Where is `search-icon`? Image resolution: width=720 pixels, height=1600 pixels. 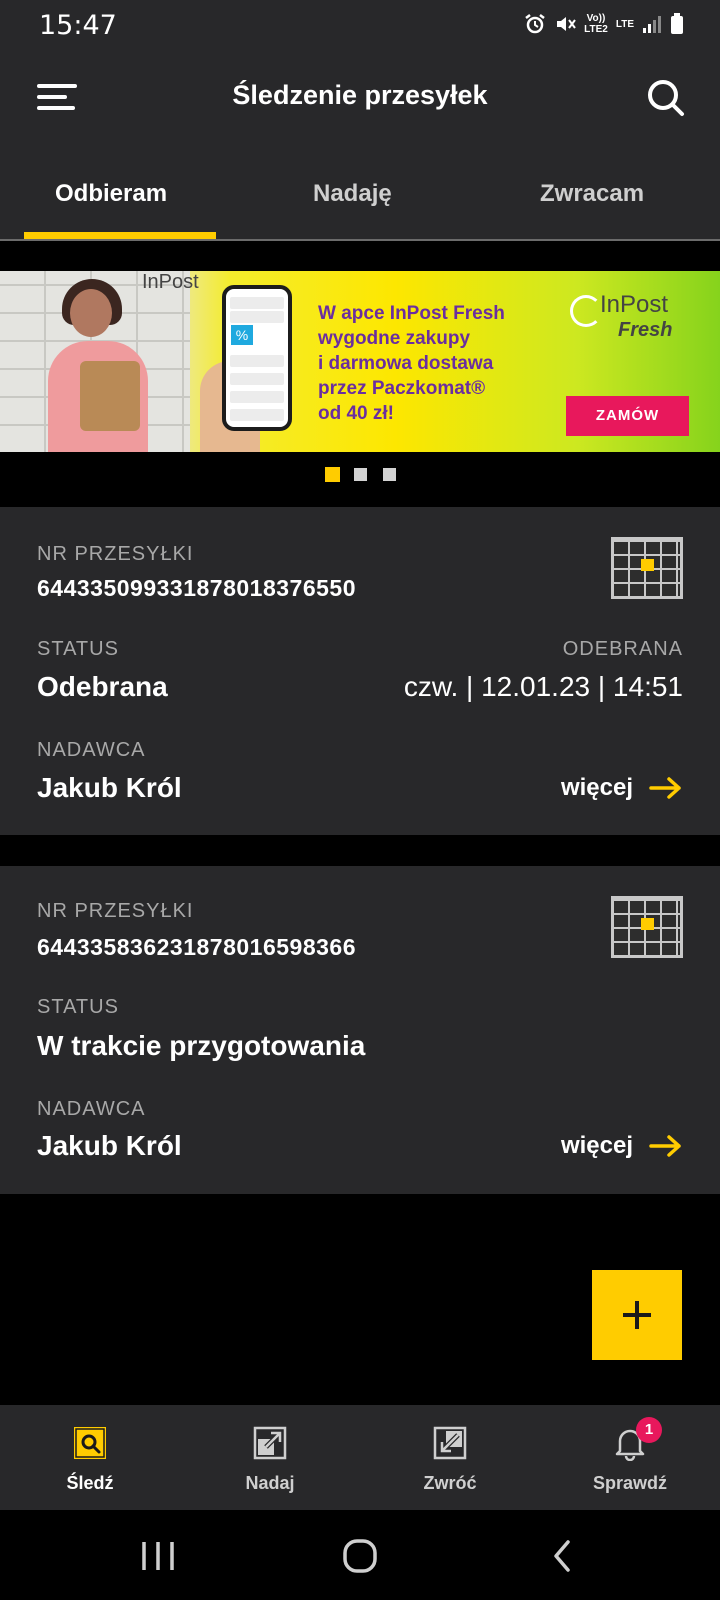
search-icon is located at coordinates (666, 98).